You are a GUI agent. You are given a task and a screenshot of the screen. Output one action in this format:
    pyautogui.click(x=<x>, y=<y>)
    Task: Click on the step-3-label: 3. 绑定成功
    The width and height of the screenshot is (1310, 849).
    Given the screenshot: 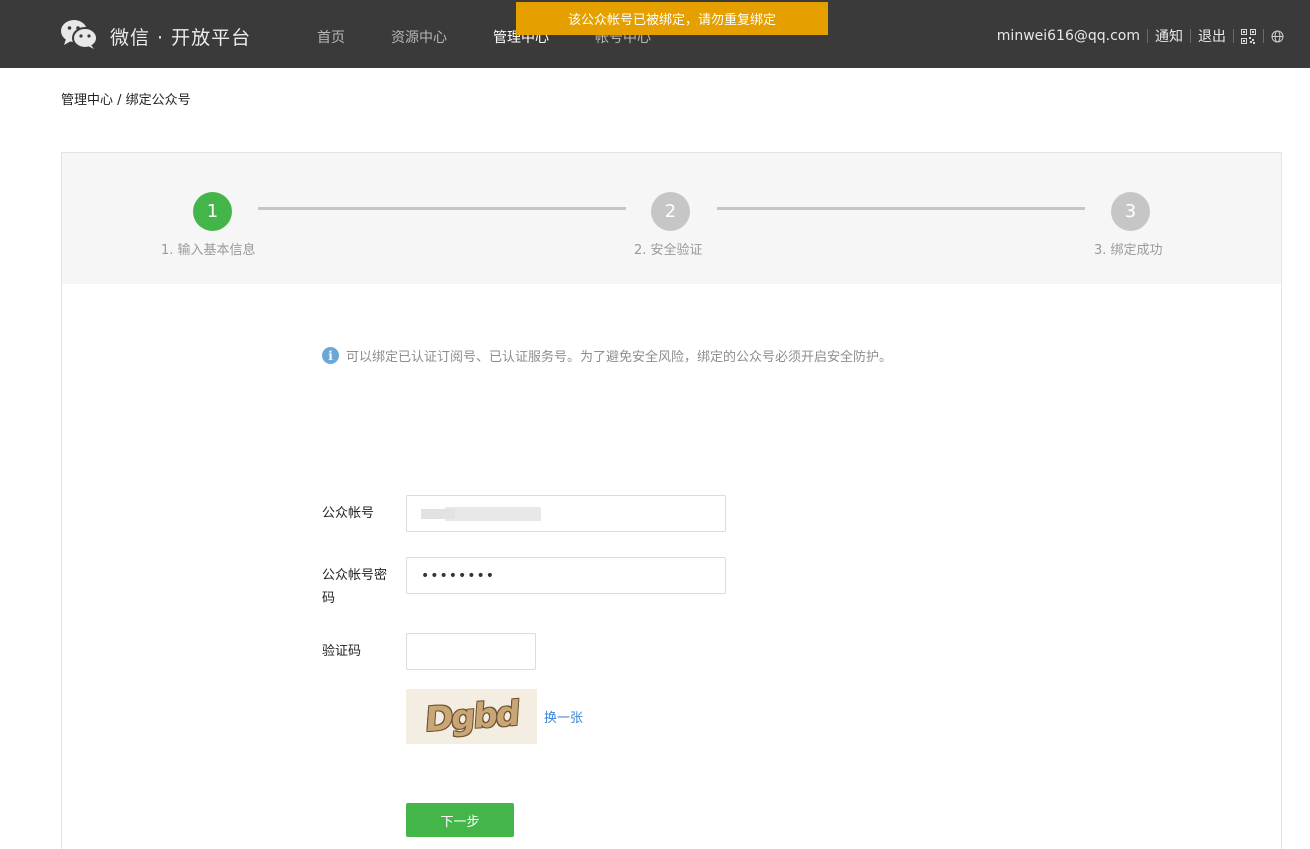 What is the action you would take?
    pyautogui.click(x=1128, y=250)
    